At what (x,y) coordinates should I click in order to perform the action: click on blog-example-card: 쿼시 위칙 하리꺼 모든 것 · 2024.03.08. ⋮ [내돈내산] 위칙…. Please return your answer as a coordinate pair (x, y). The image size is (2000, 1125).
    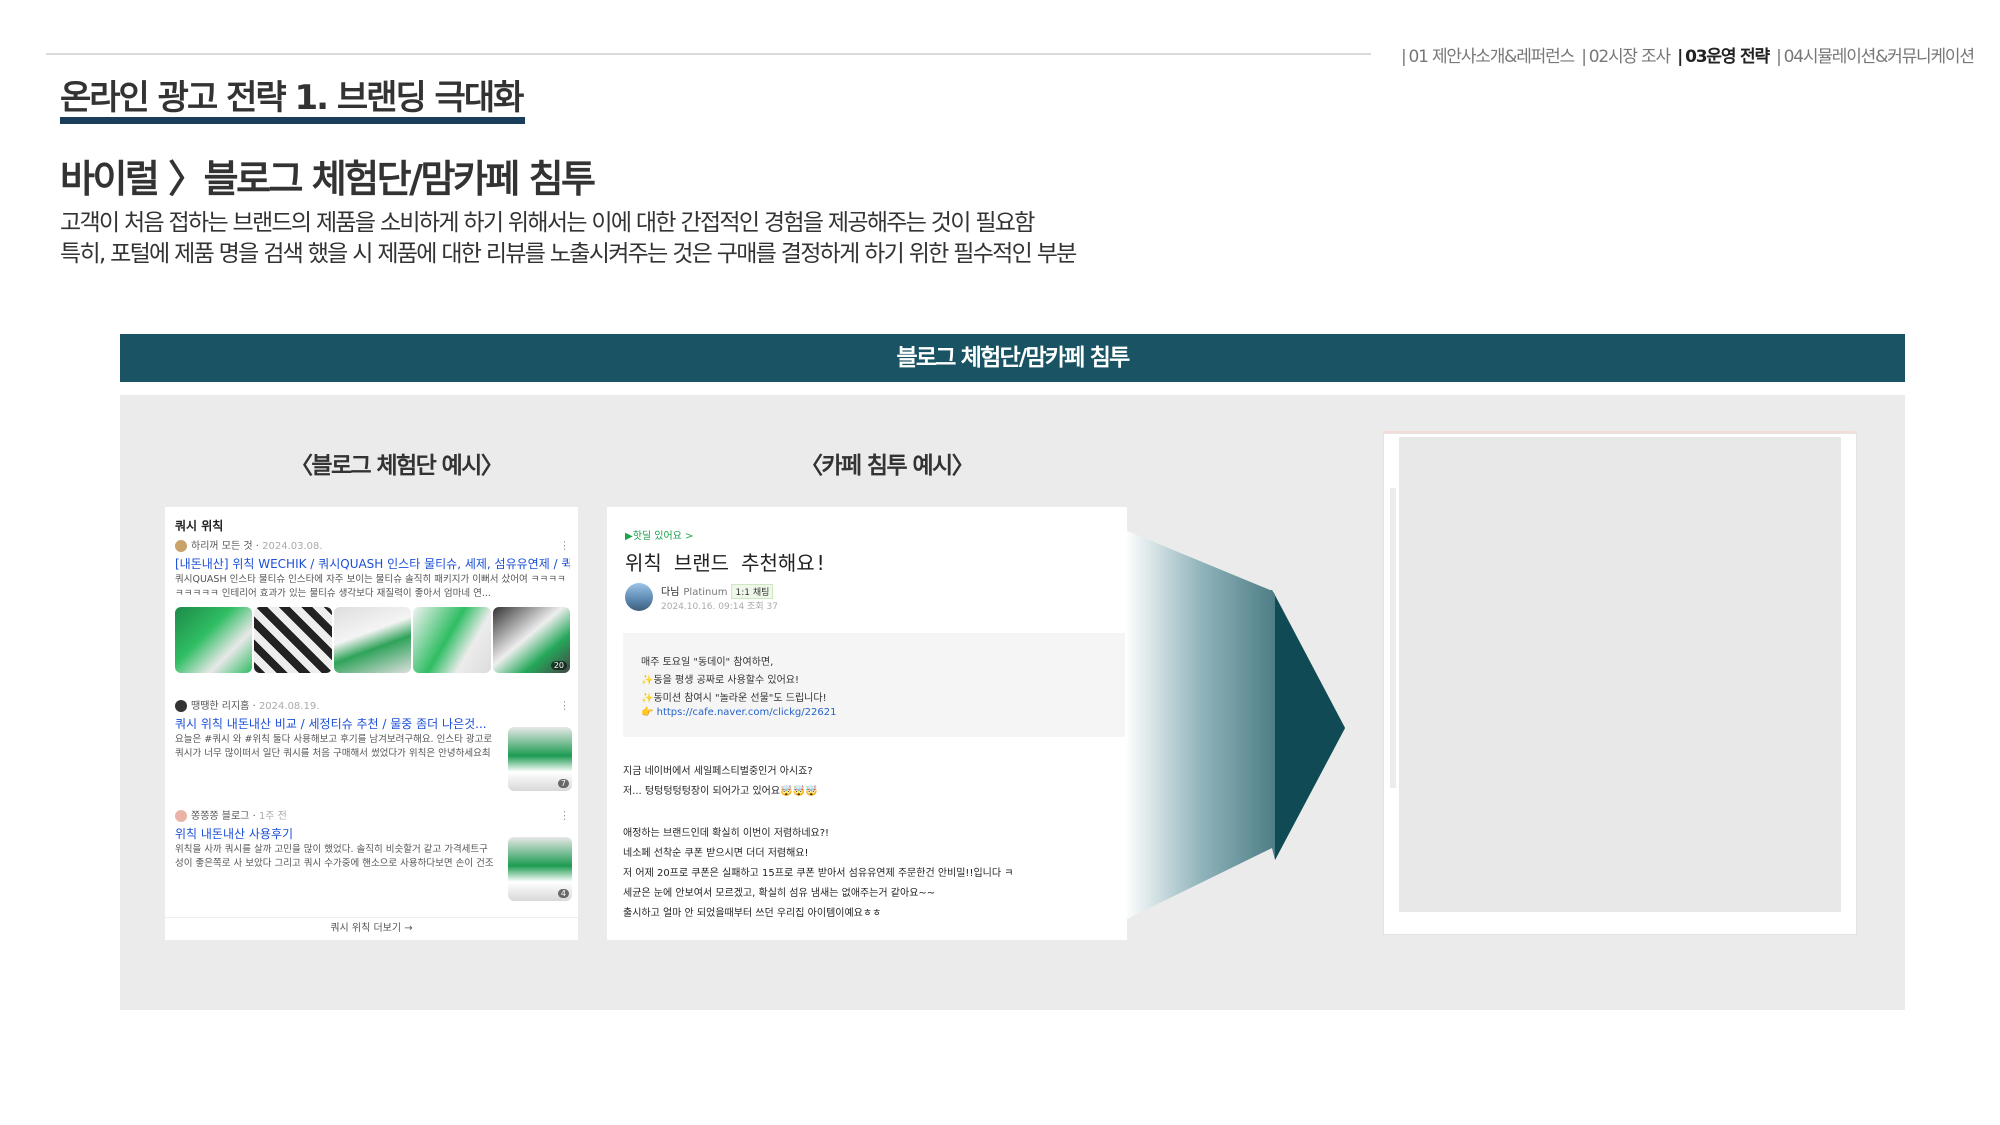
    Looking at the image, I should click on (371, 723).